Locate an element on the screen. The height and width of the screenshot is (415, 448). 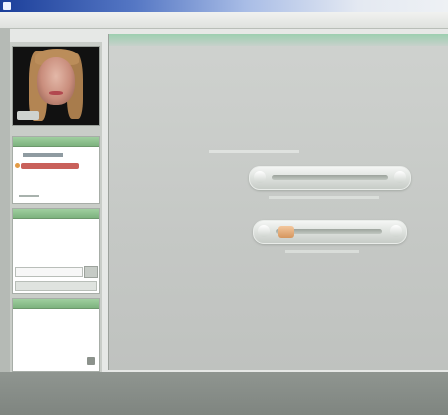
status-dot-icon is located at coordinates (17, 165).